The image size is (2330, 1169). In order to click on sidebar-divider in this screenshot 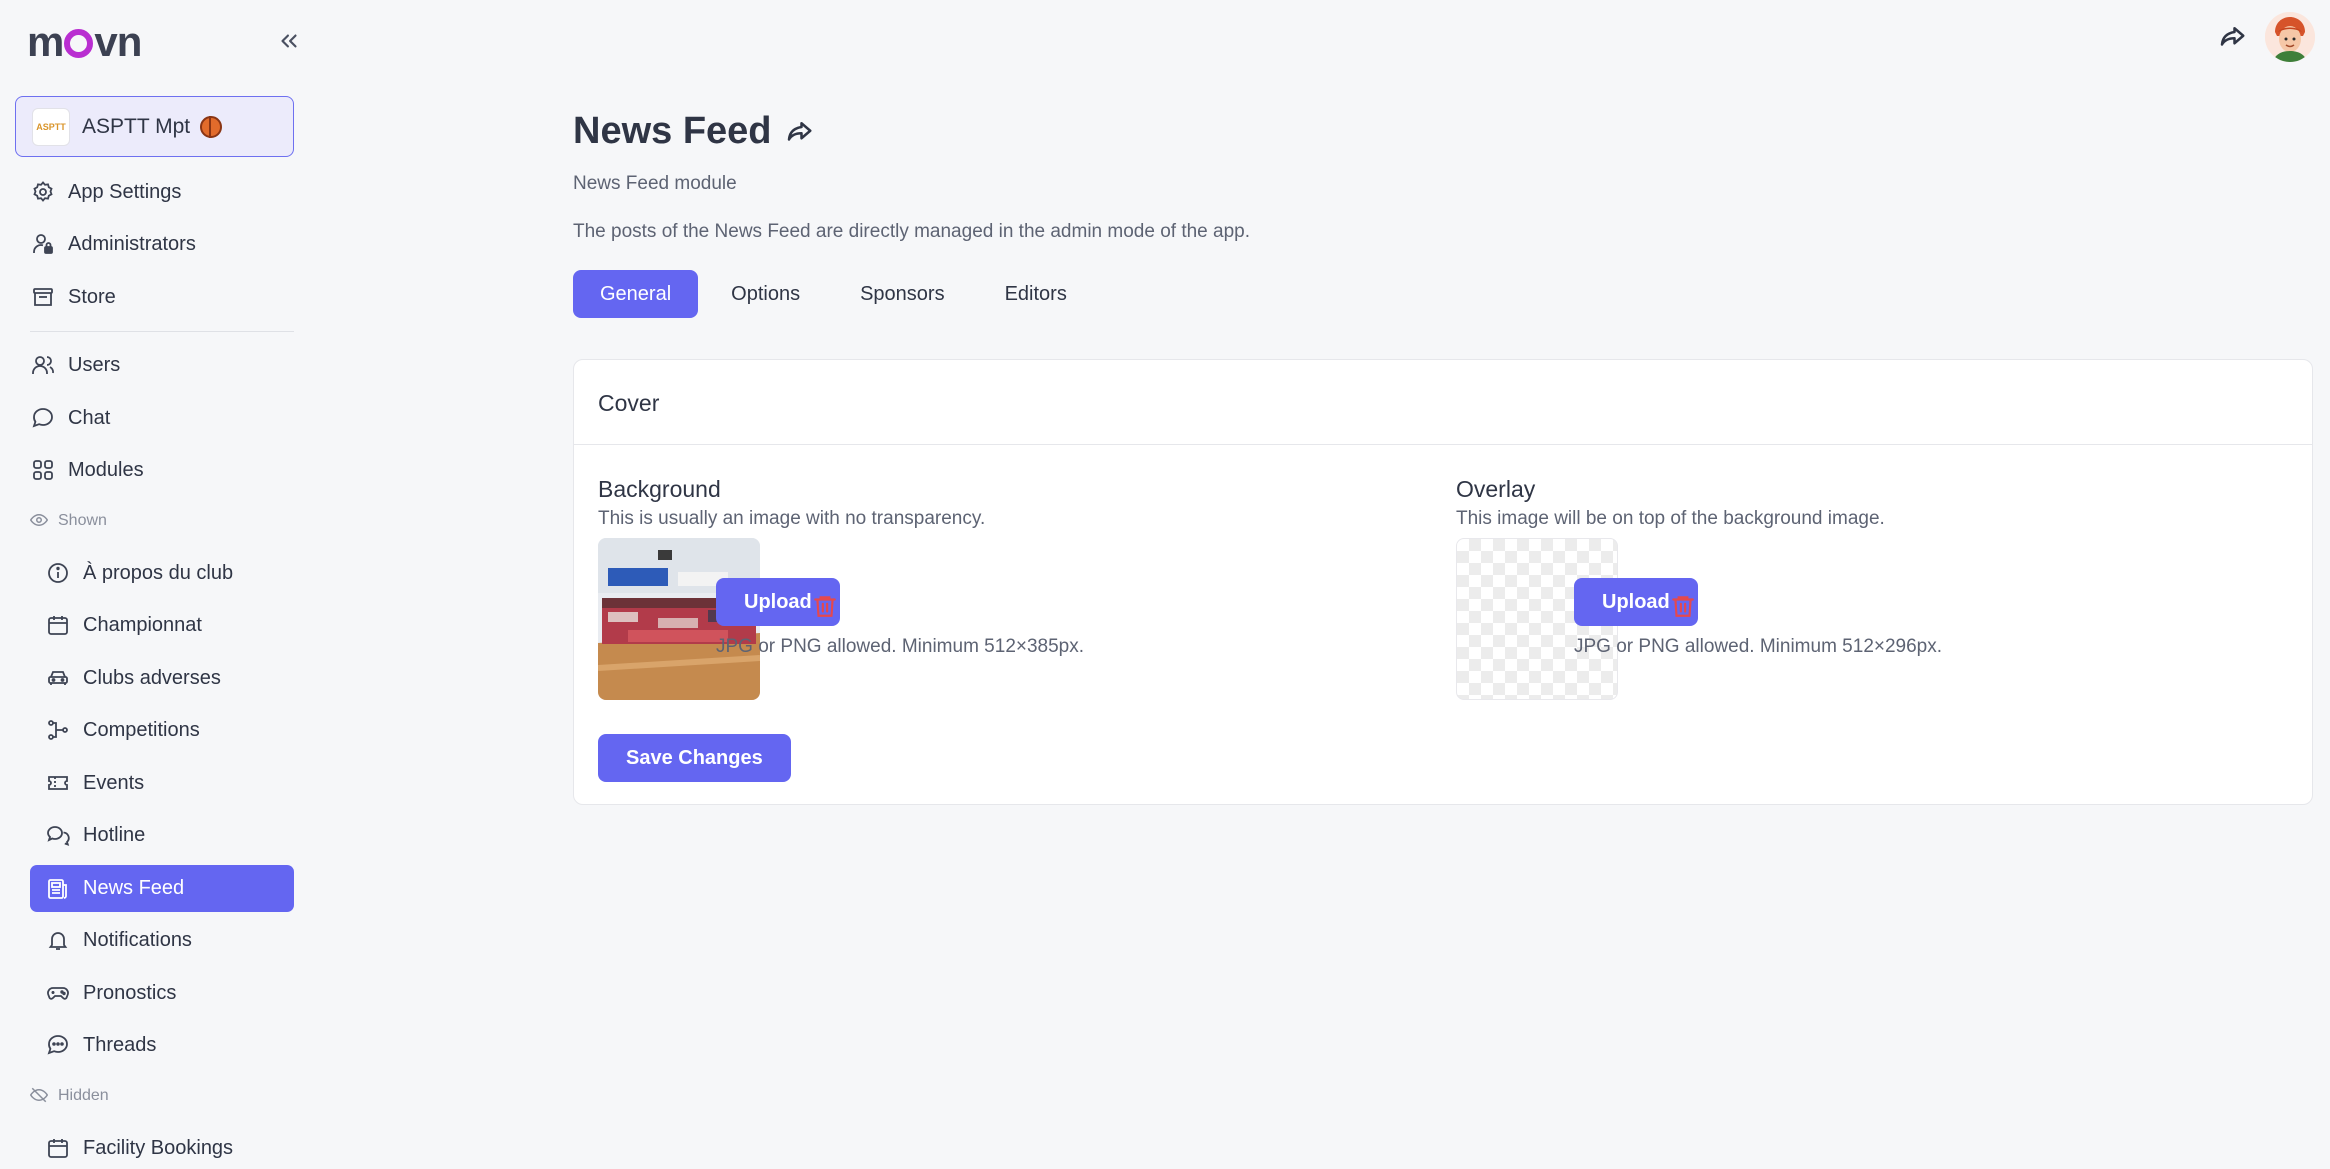, I will do `click(162, 331)`.